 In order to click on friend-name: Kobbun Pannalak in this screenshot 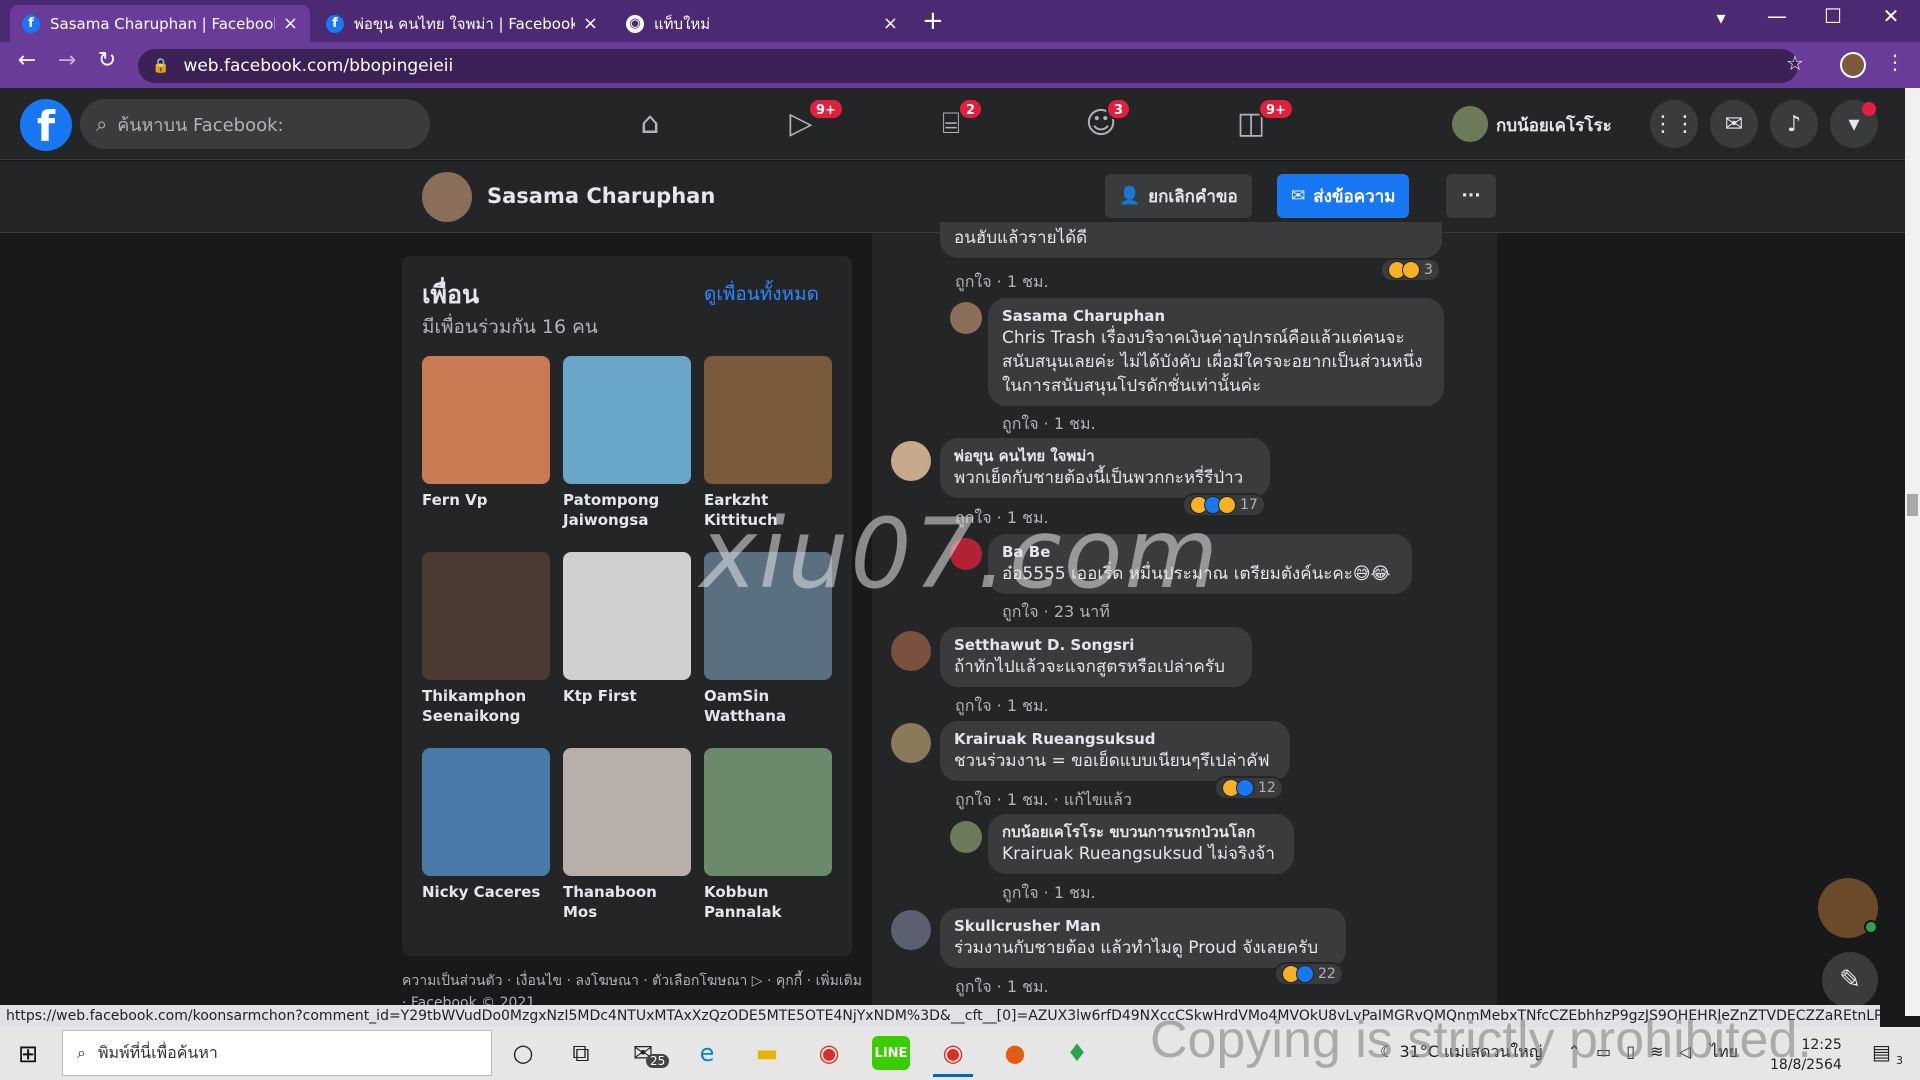, I will do `click(768, 902)`.